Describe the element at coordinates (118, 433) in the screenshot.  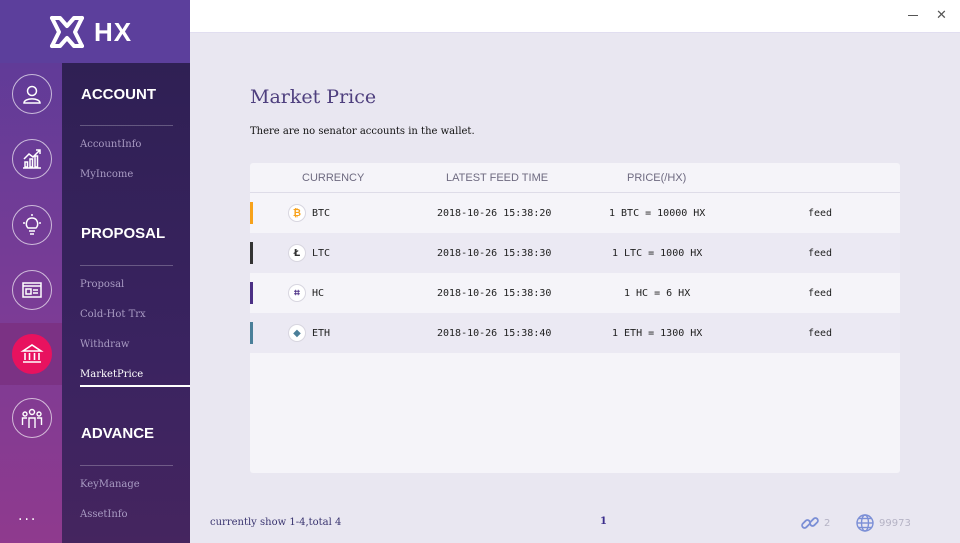
I see `section-advance-title: ADVANCE` at that location.